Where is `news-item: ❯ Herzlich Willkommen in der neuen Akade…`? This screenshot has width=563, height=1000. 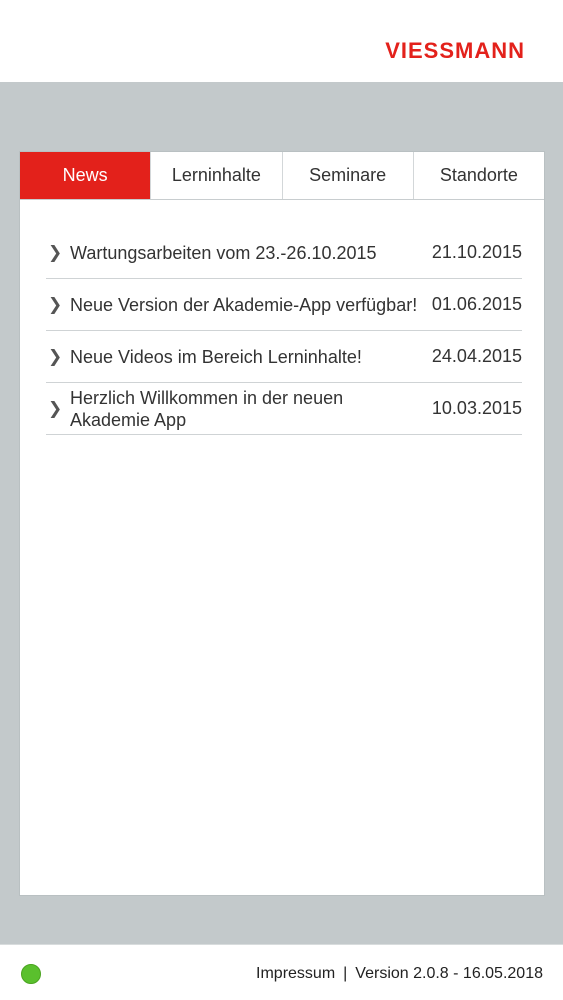
news-item: ❯ Herzlich Willkommen in der neuen Akade… is located at coordinates (284, 409).